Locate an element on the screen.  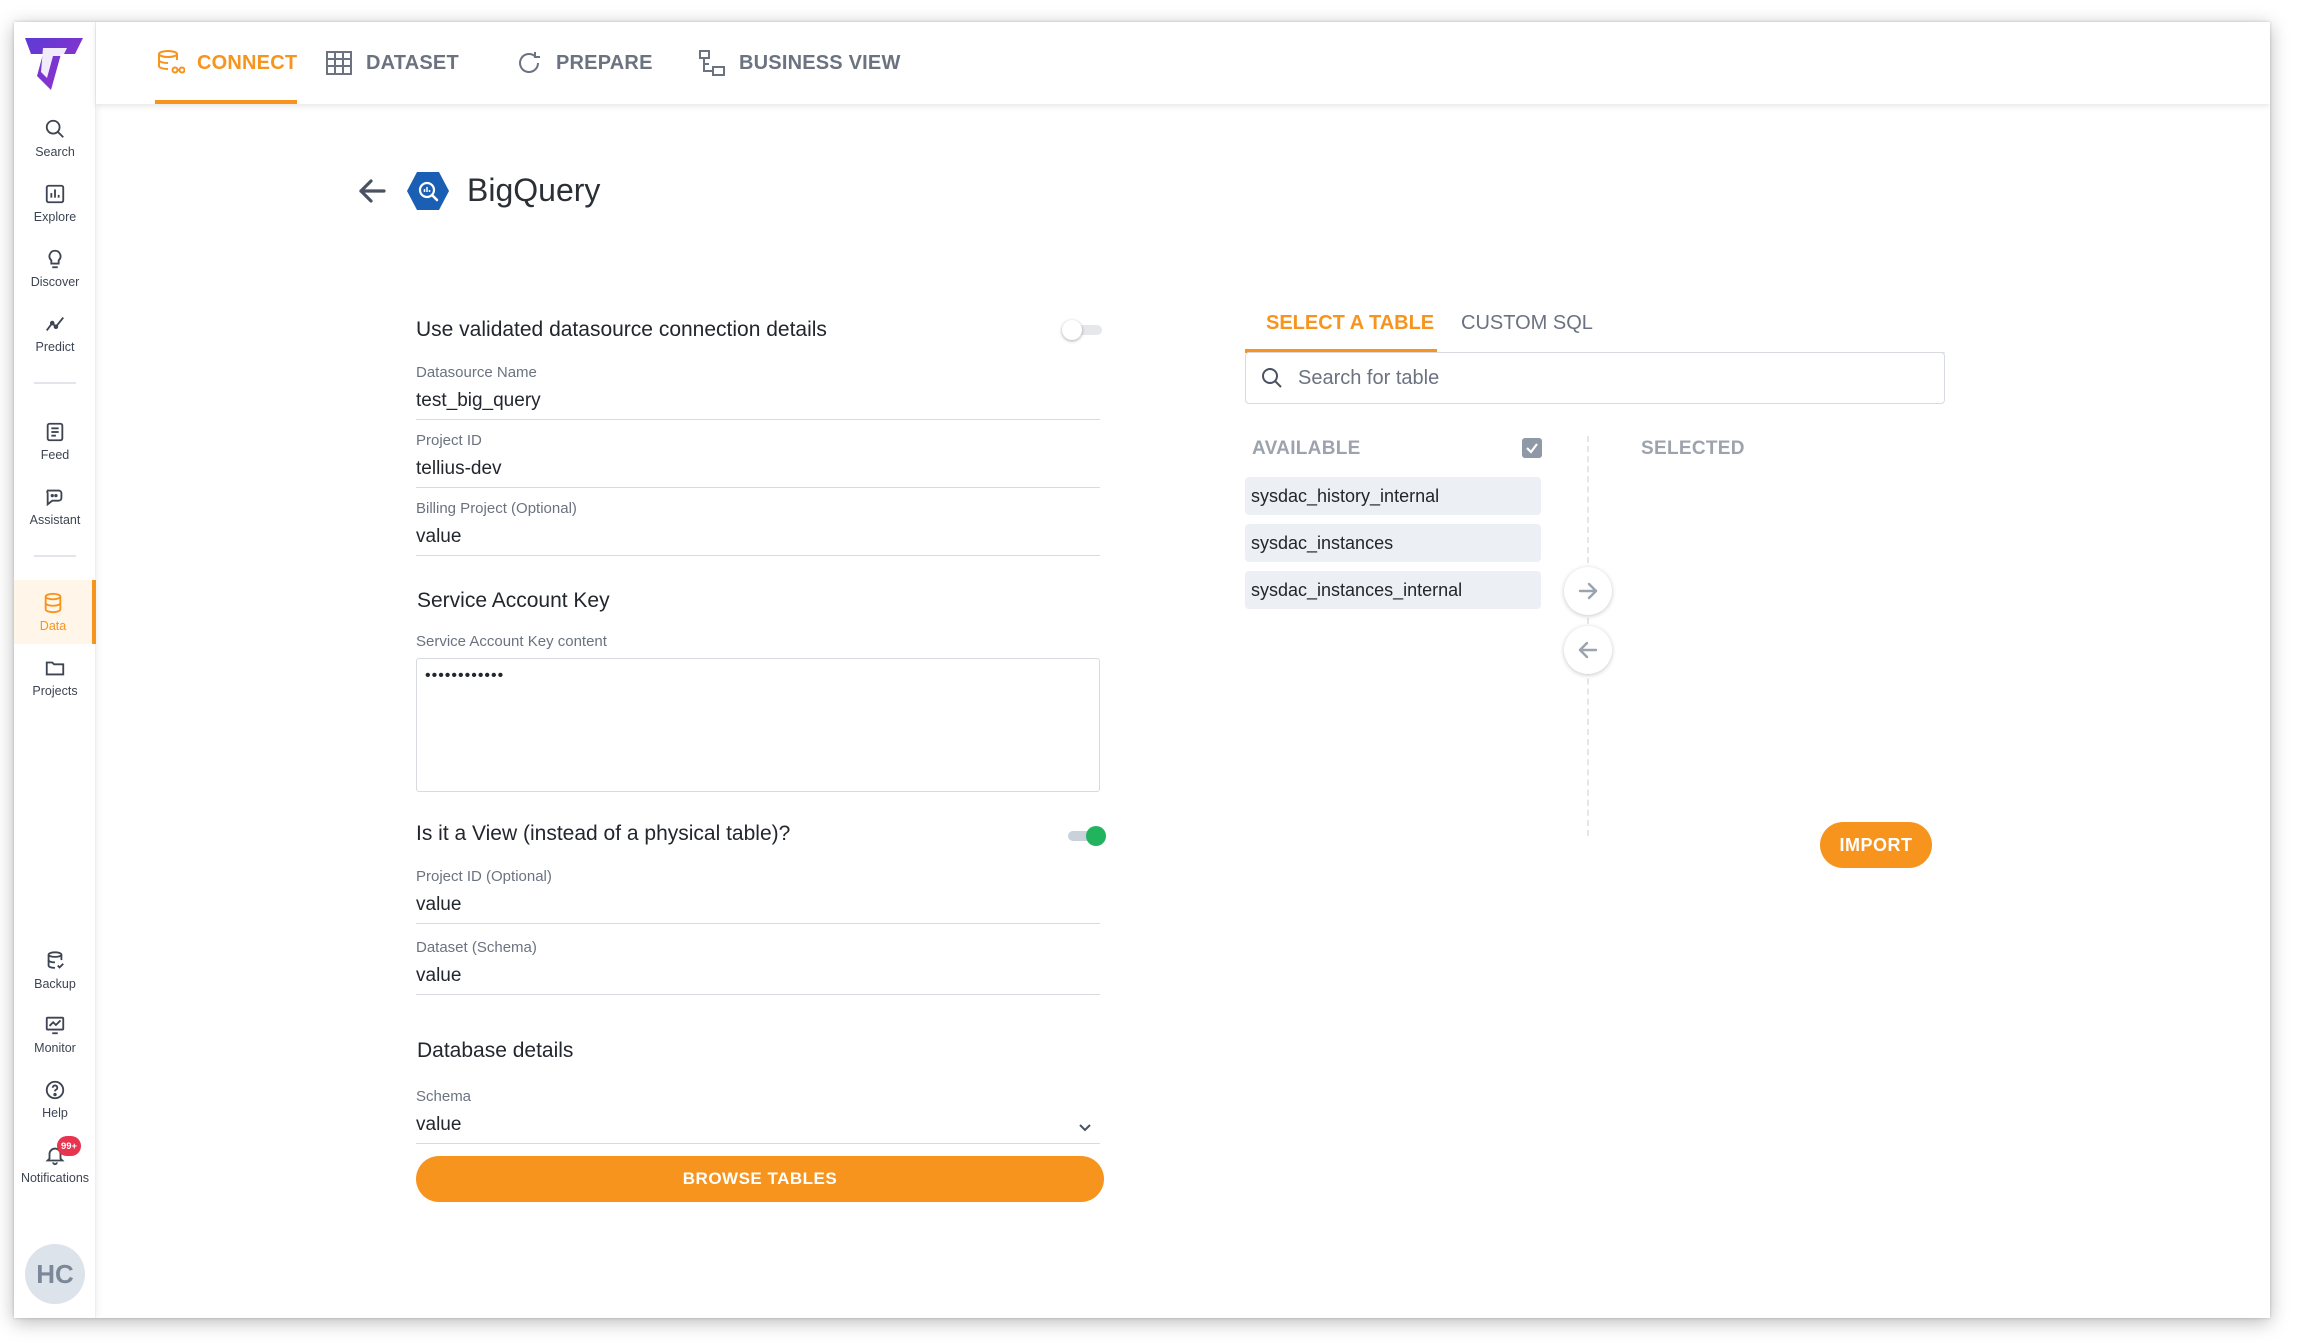
browse-tables-button: BROWSE TABLES is located at coordinates (760, 1179).